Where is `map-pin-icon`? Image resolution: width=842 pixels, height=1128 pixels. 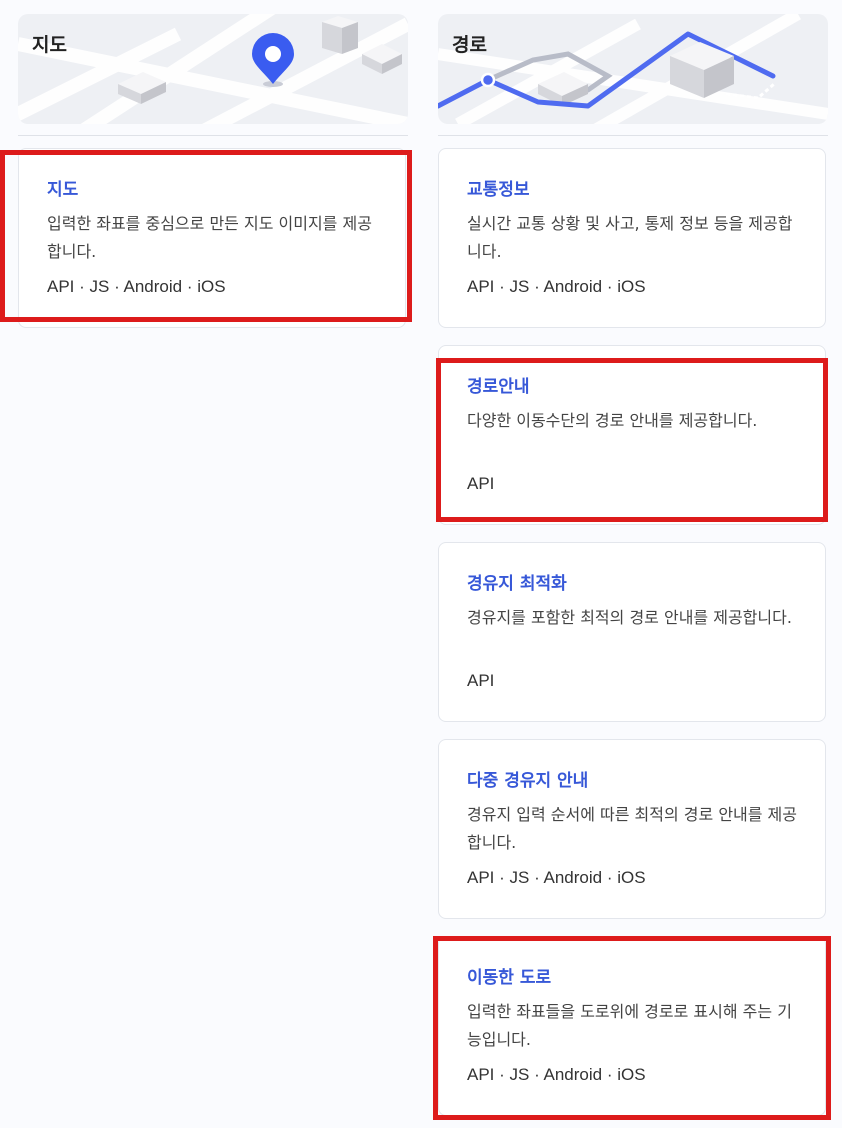
map-pin-icon is located at coordinates (273, 60).